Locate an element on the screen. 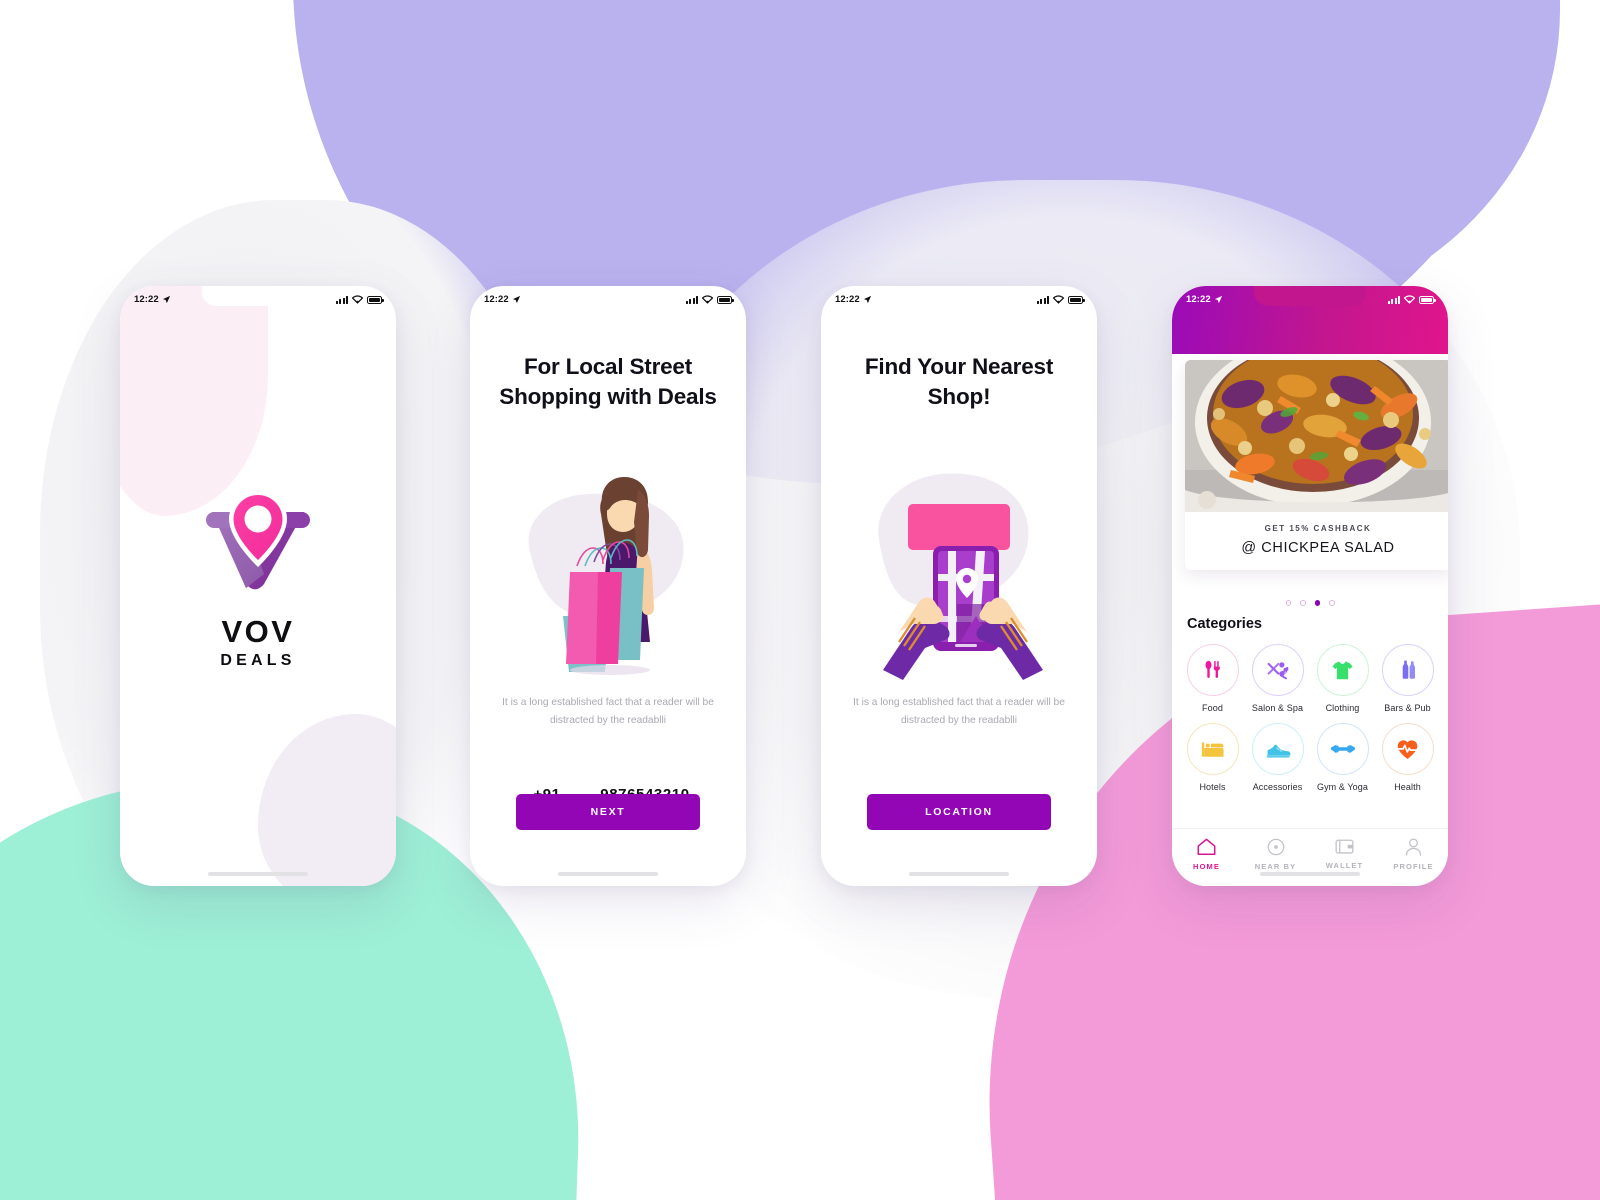 The width and height of the screenshot is (1600, 1200). wallet-icon is located at coordinates (1344, 846).